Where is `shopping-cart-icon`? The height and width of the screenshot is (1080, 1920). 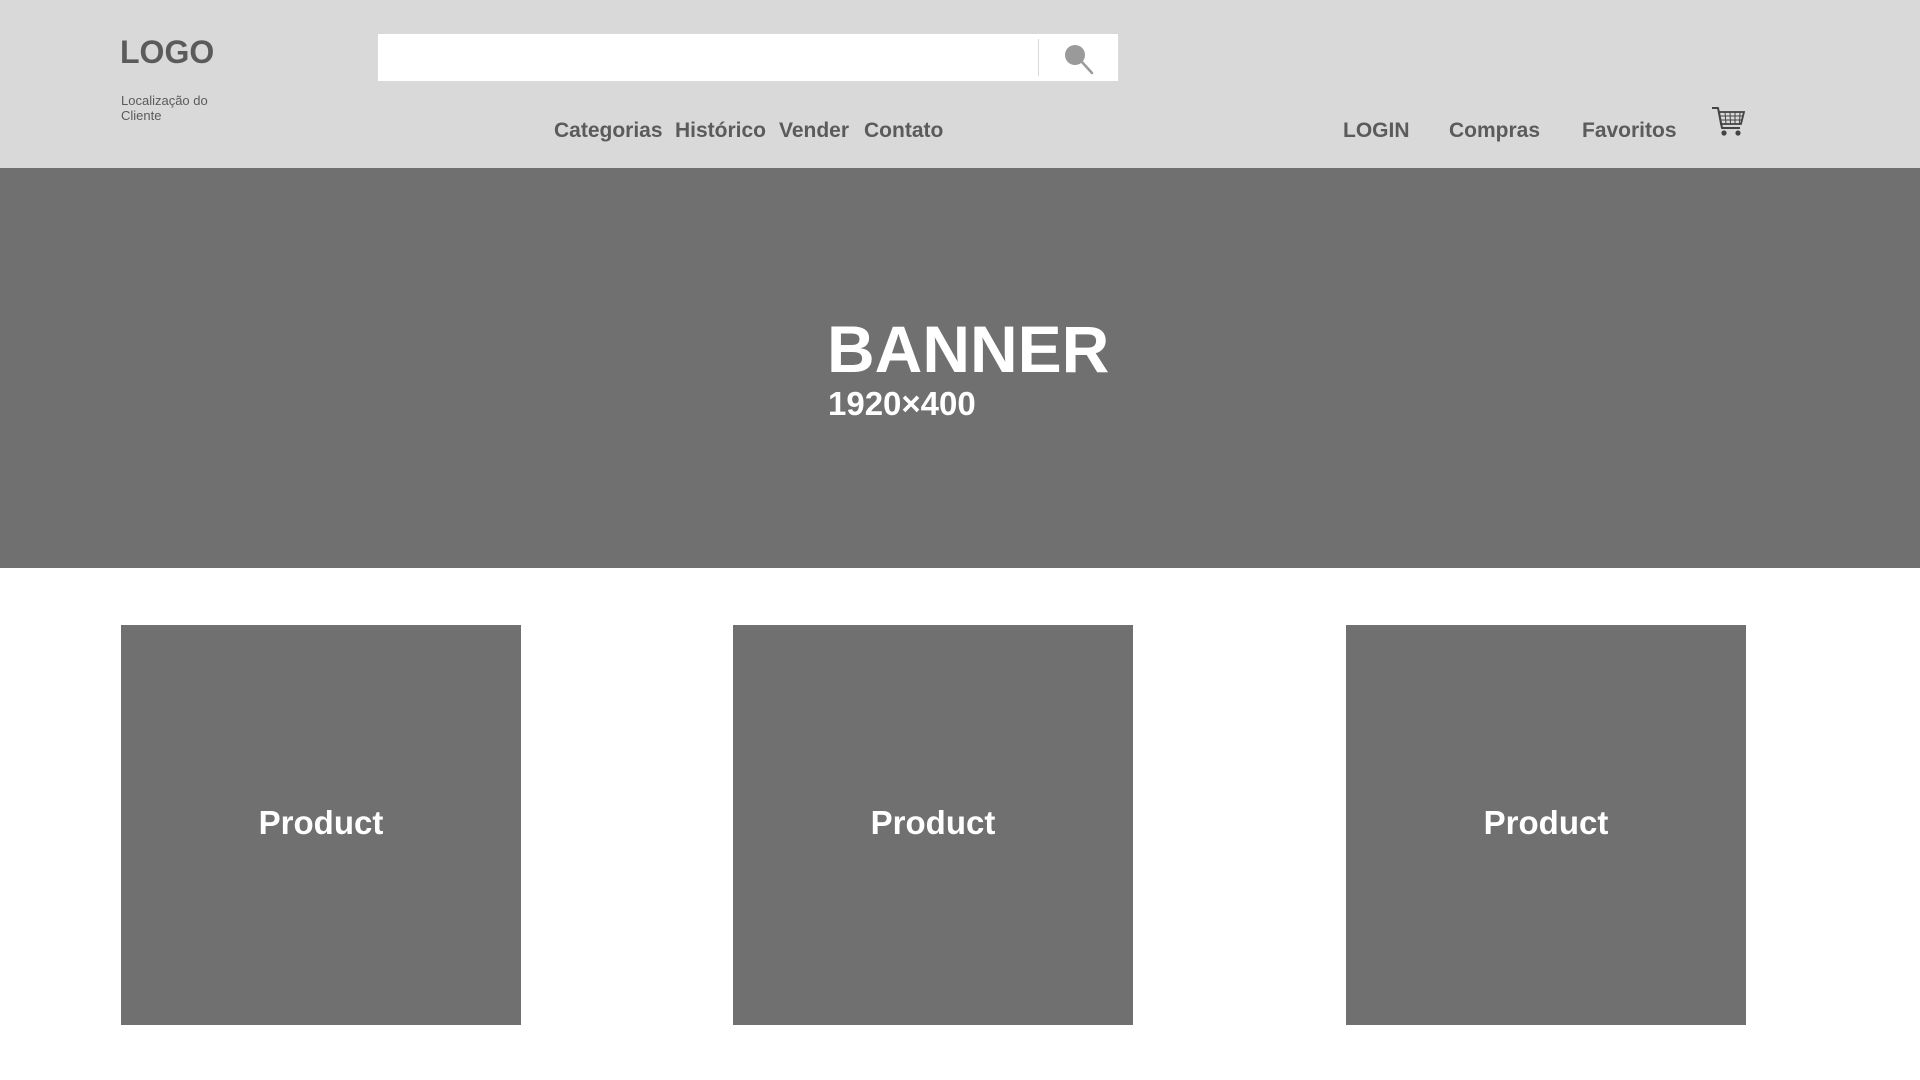
shopping-cart-icon is located at coordinates (1729, 121).